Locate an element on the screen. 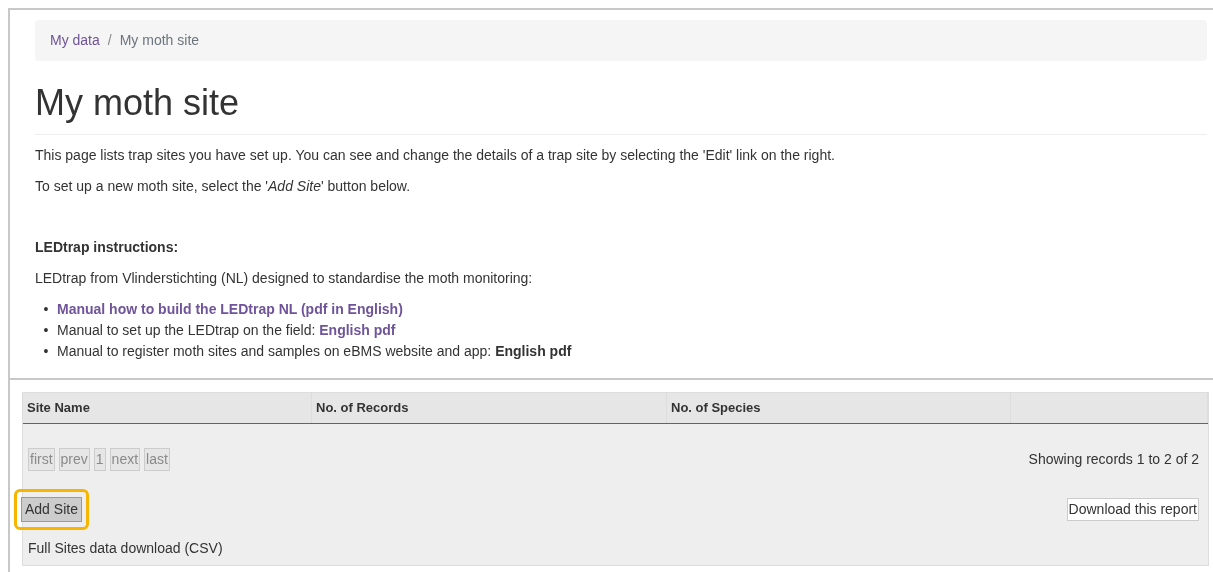 The width and height of the screenshot is (1213, 572). download-report-button: Download this report is located at coordinates (1132, 509).